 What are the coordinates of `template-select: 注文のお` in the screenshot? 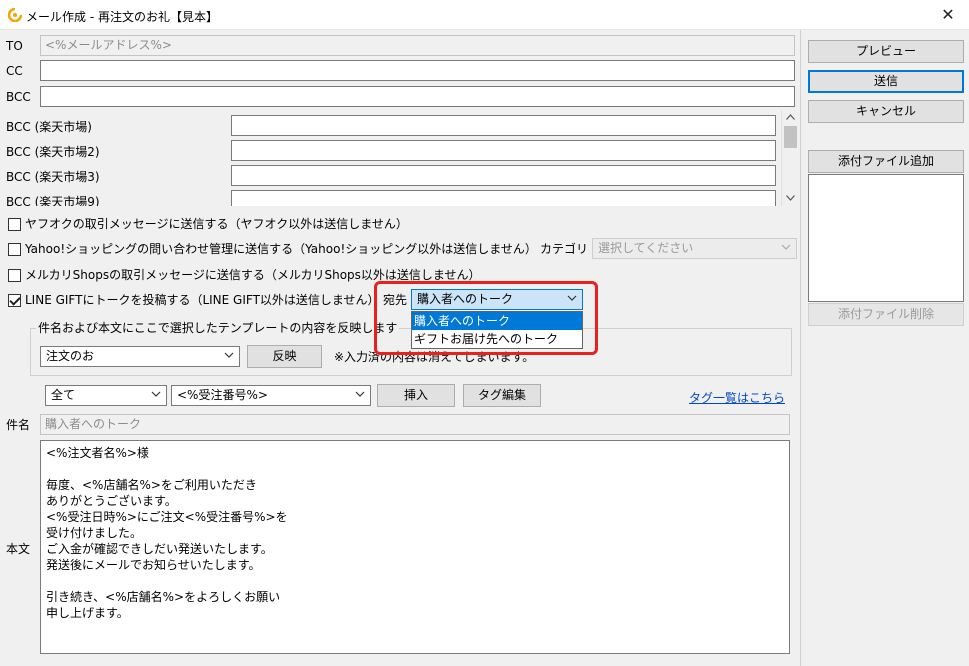 It's located at (140, 356).